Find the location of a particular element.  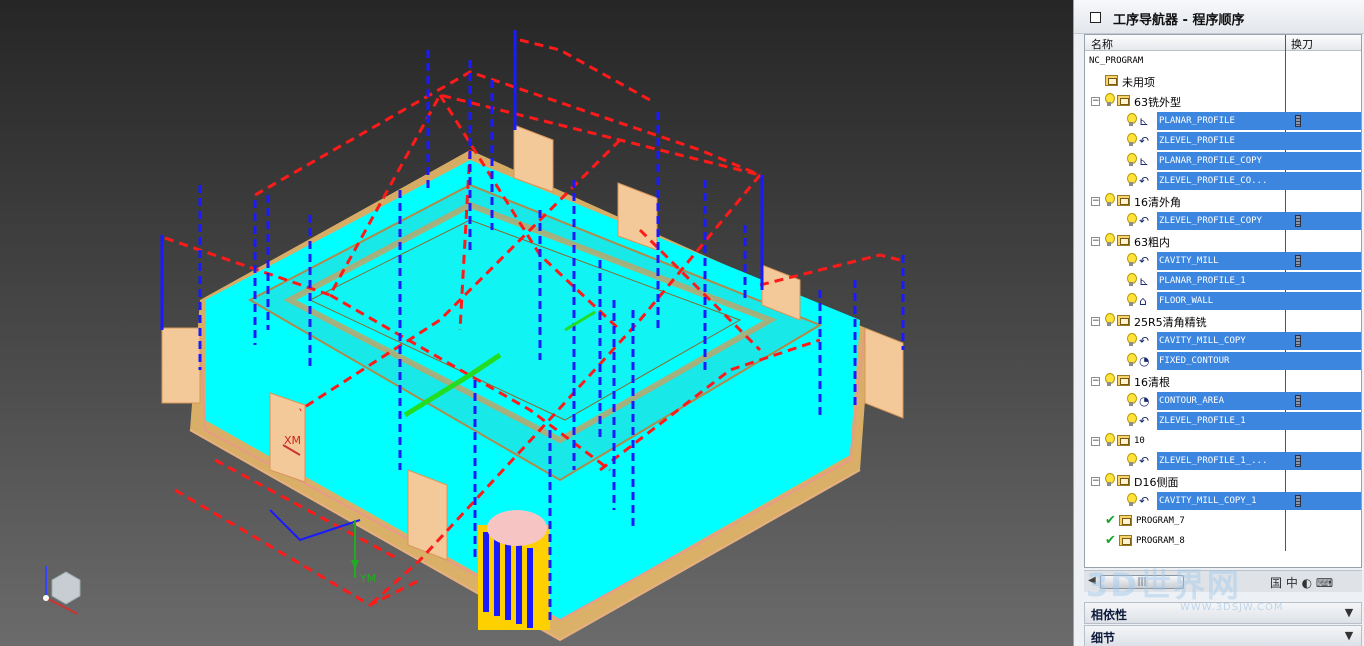

row-label: ZLEVEL_PROFILE_COPY is located at coordinates (1210, 221).